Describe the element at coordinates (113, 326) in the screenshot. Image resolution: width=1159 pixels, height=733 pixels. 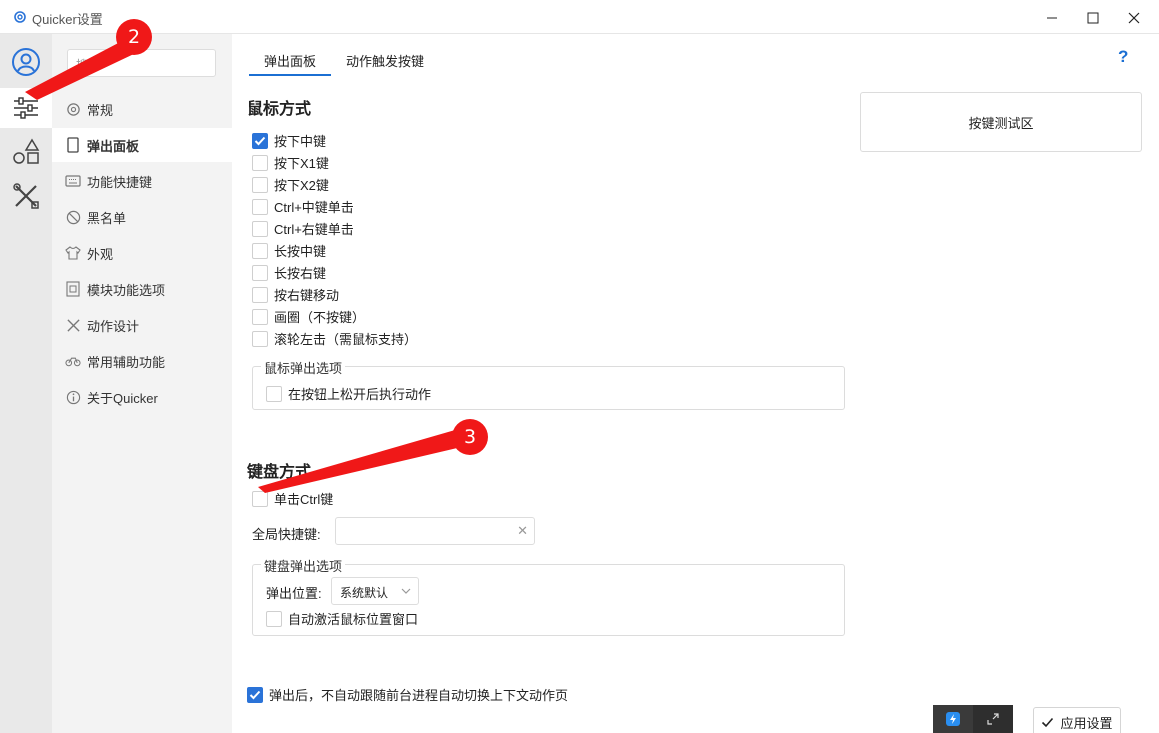
I see `nav-item-label: 动作设计` at that location.